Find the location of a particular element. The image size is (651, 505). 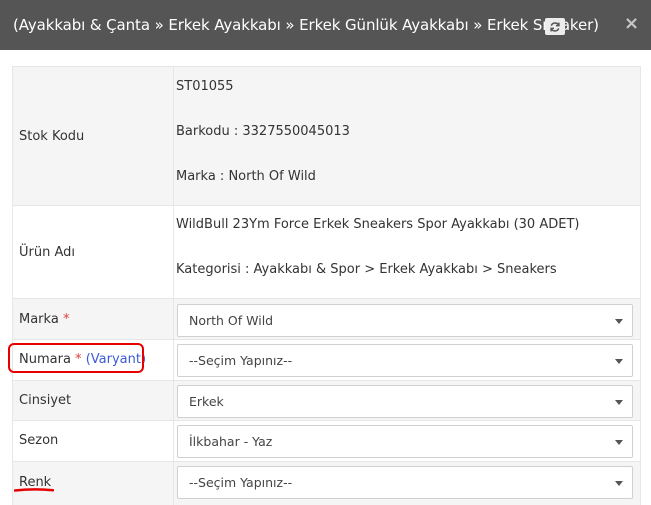

label-cell: Sezon is located at coordinates (93, 441).